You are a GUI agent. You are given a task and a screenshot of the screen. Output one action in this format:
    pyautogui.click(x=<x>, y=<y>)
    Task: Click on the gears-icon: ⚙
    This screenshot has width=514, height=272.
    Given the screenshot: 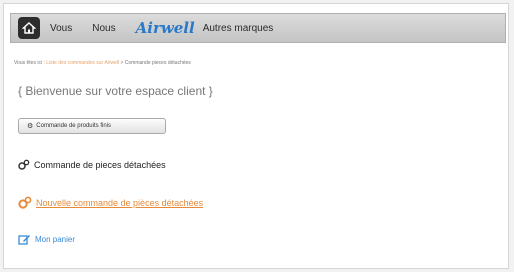 What is the action you would take?
    pyautogui.click(x=30, y=126)
    